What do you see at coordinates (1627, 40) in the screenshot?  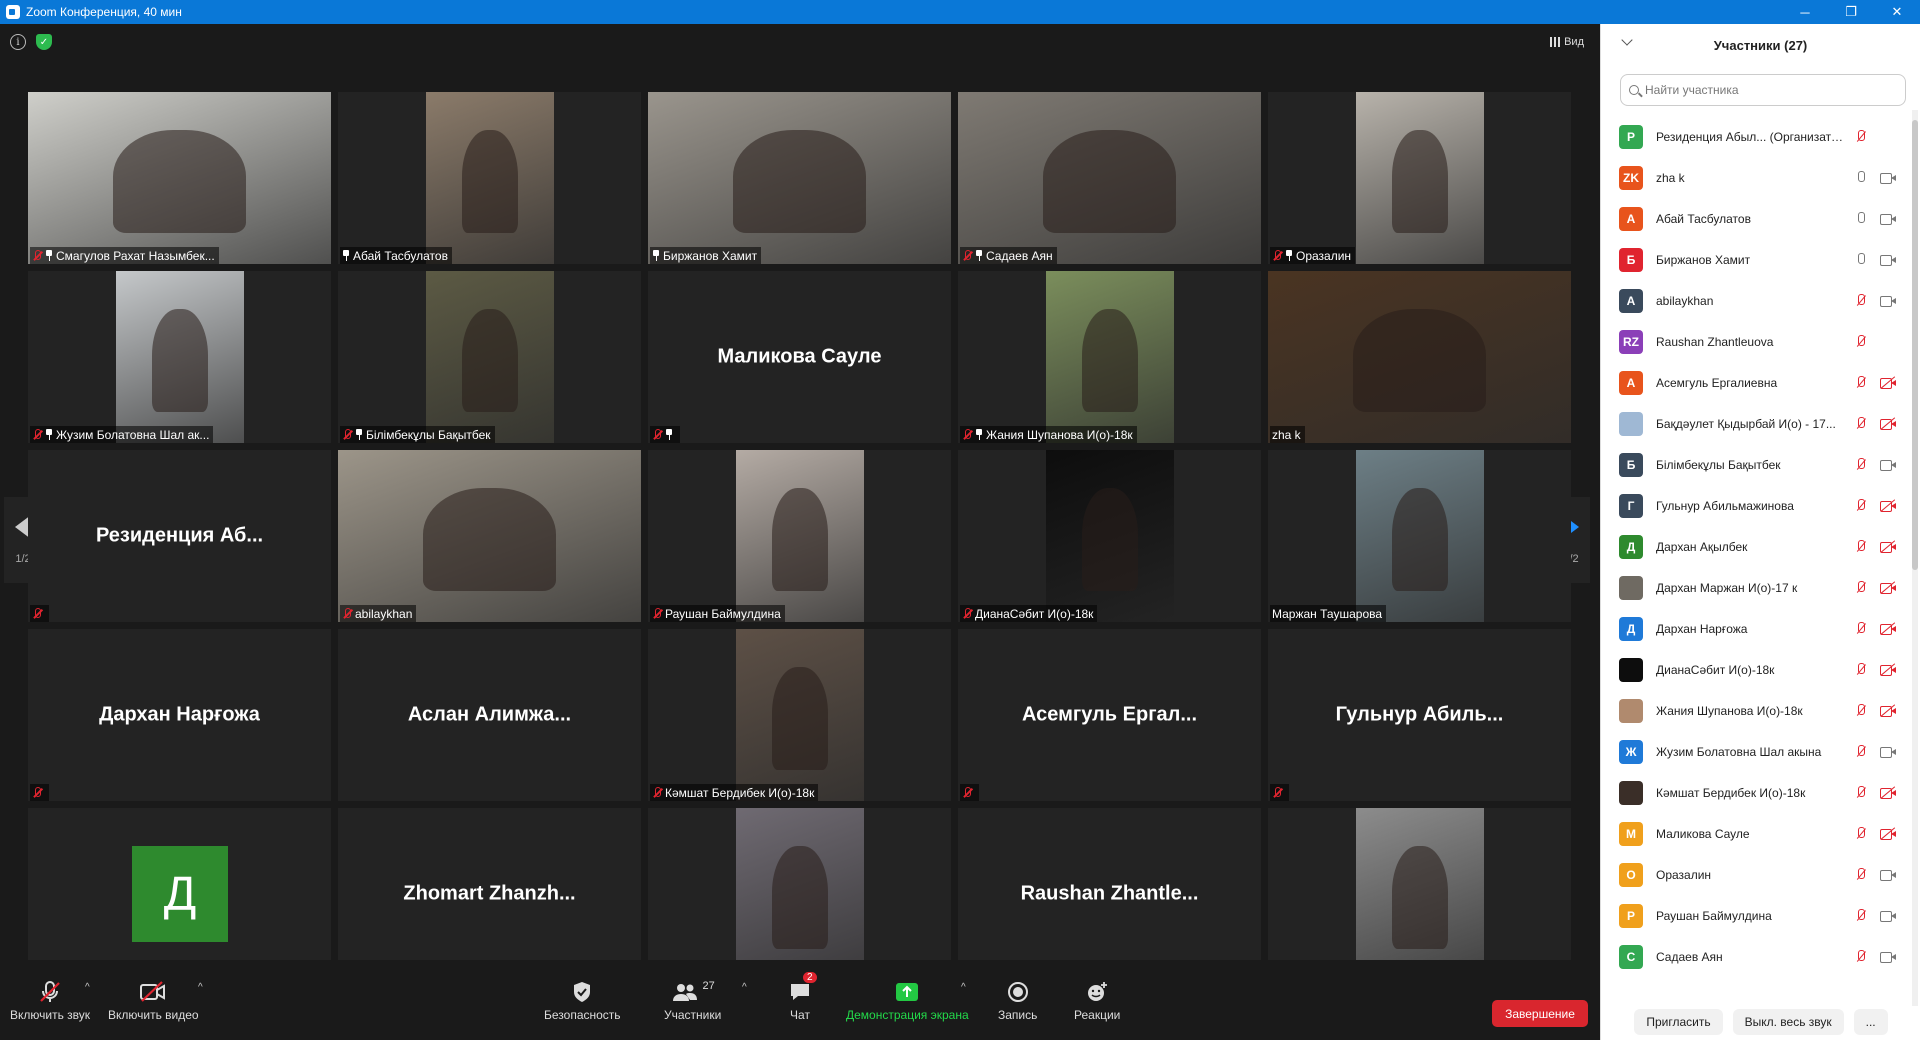 I see `chevron-down-icon` at bounding box center [1627, 40].